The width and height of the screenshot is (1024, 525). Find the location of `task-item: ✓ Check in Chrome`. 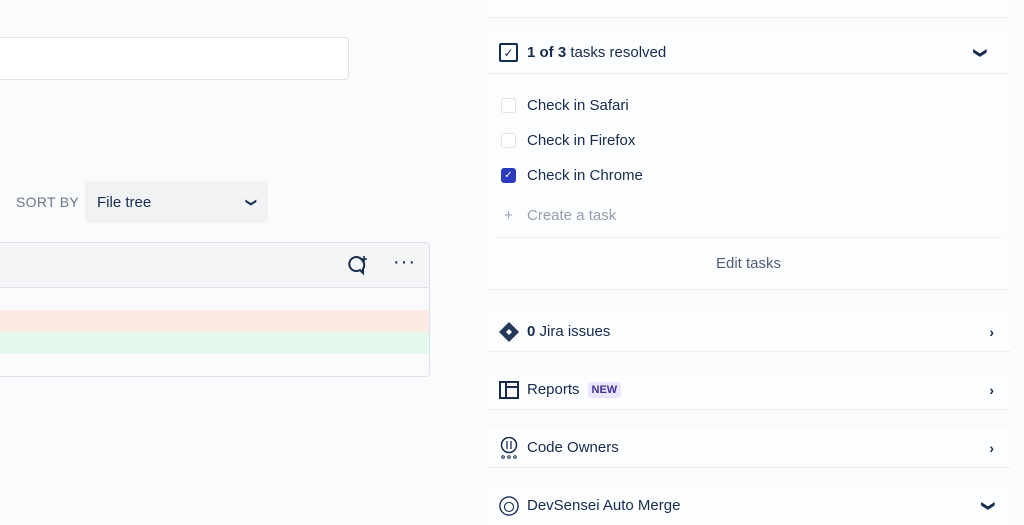

task-item: ✓ Check in Chrome is located at coordinates (748, 175).